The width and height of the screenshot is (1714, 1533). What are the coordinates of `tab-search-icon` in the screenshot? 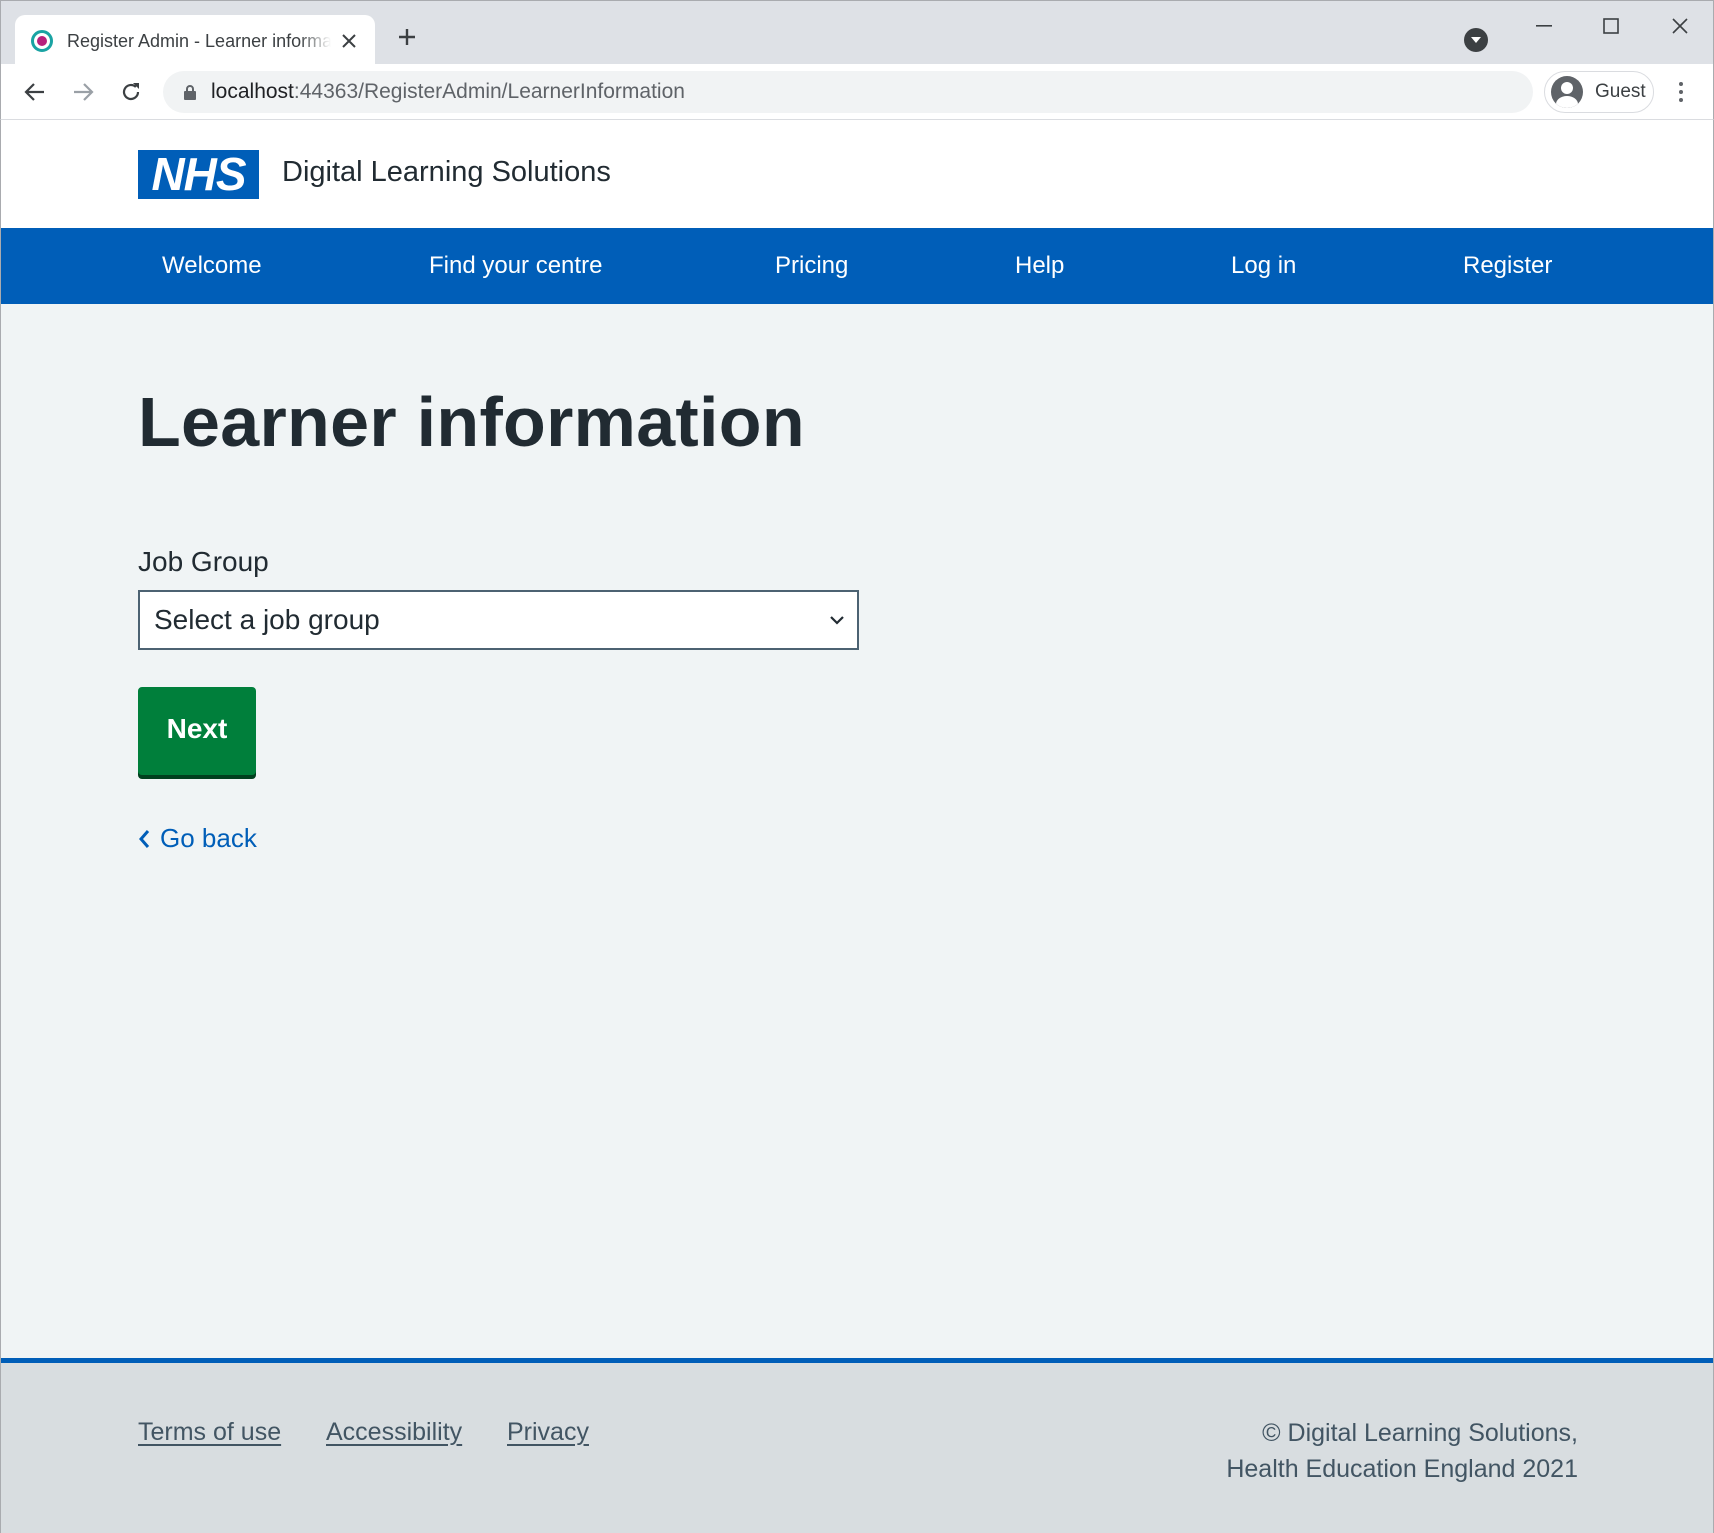 It's located at (1476, 40).